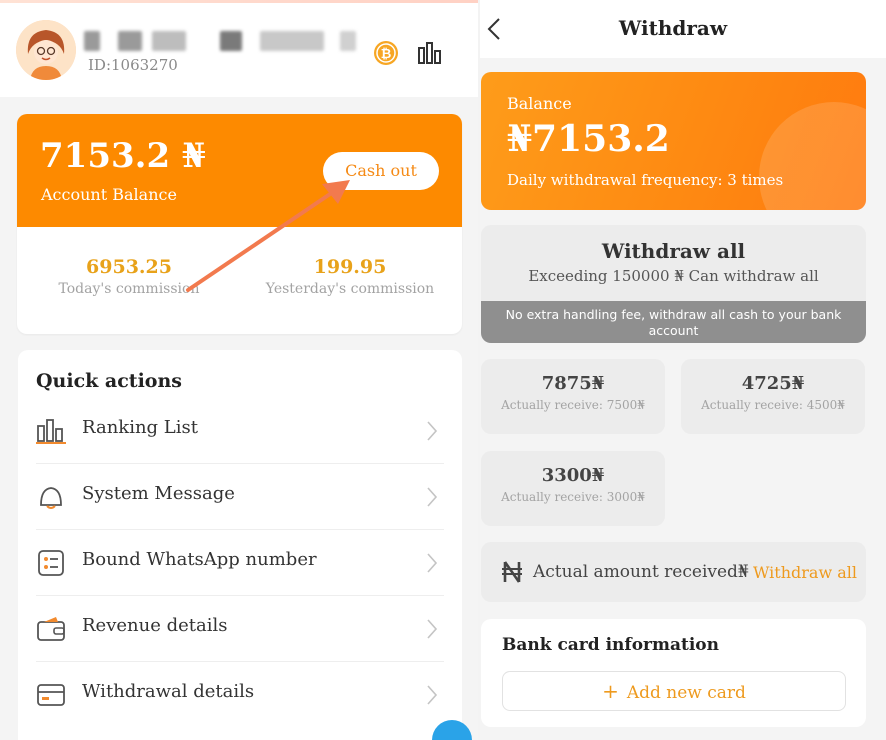 This screenshot has height=740, width=886. What do you see at coordinates (350, 289) in the screenshot?
I see `yesterday-commission-label: Yesterday's commission` at bounding box center [350, 289].